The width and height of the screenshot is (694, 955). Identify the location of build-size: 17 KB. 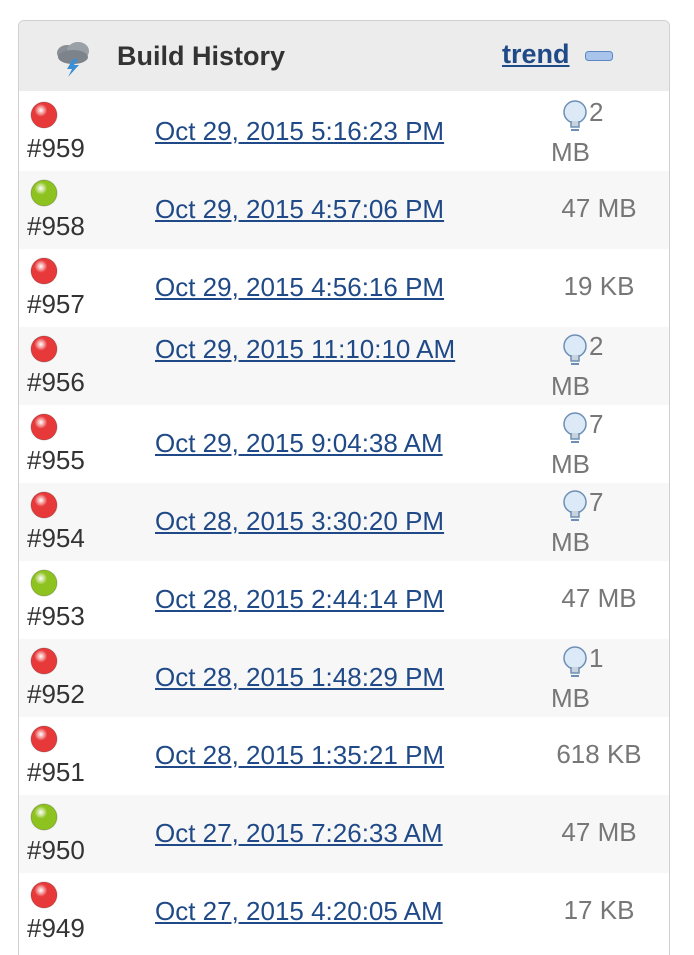
(599, 910).